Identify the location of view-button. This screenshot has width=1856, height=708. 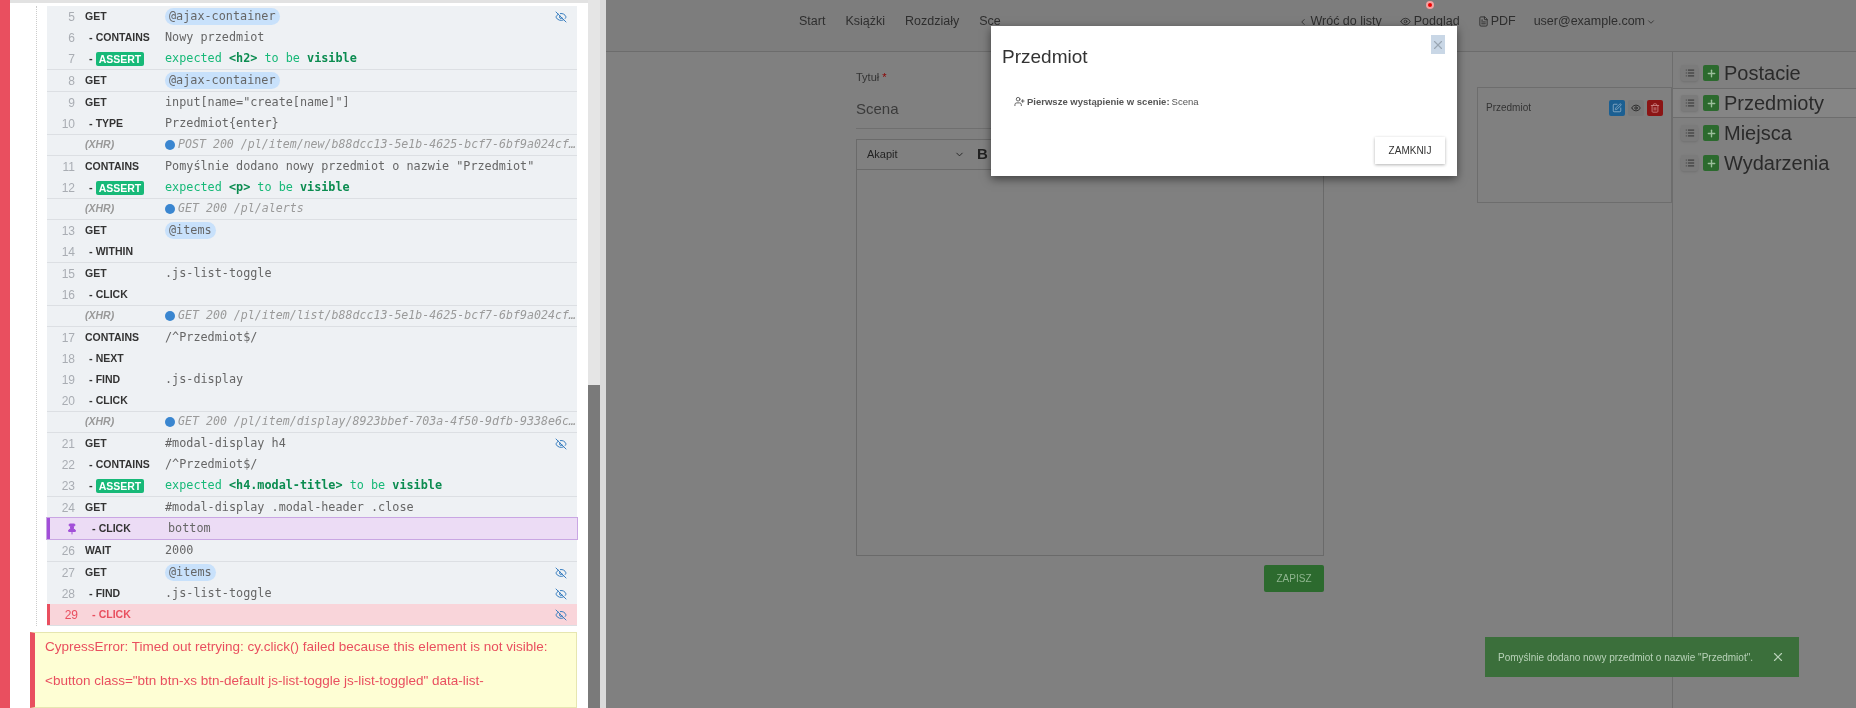
(1636, 108).